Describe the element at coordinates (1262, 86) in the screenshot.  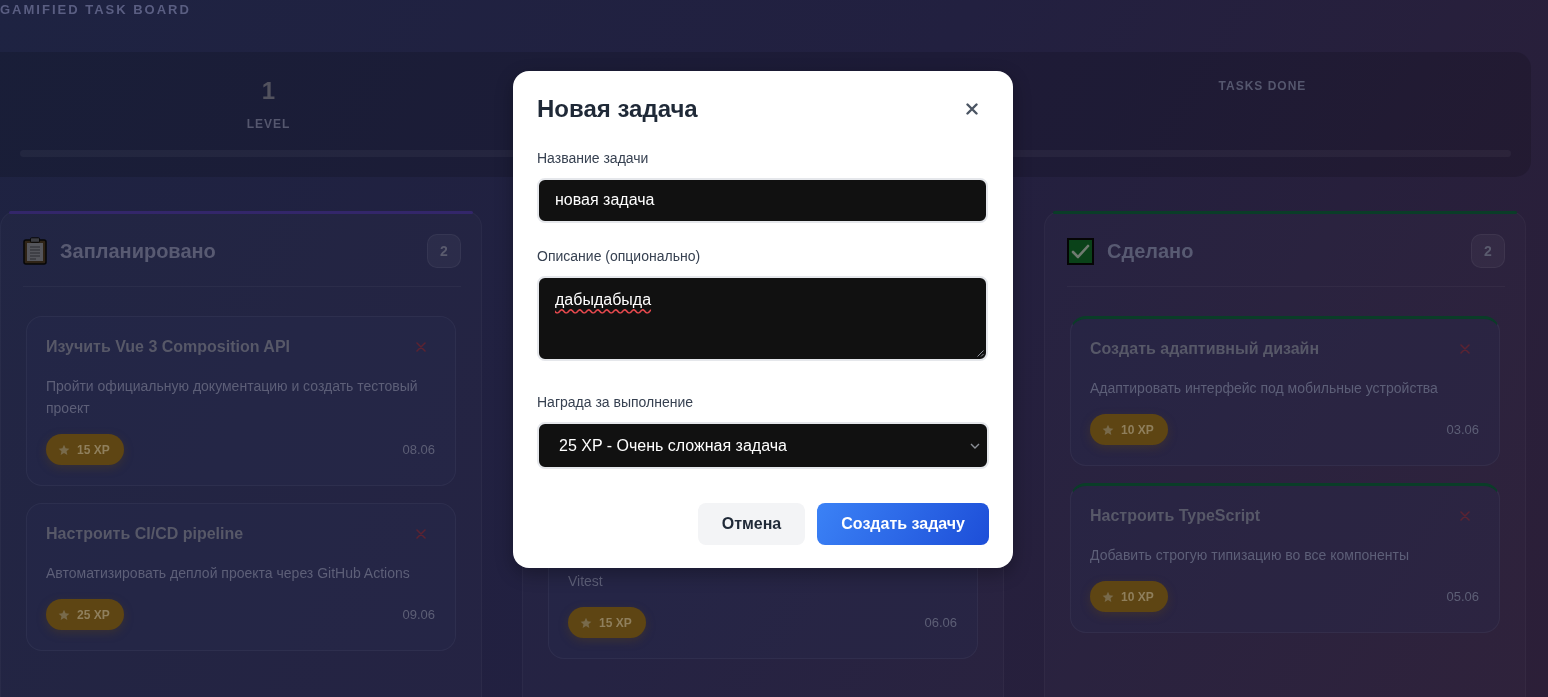
I see `stat-label: TASKS DONE` at that location.